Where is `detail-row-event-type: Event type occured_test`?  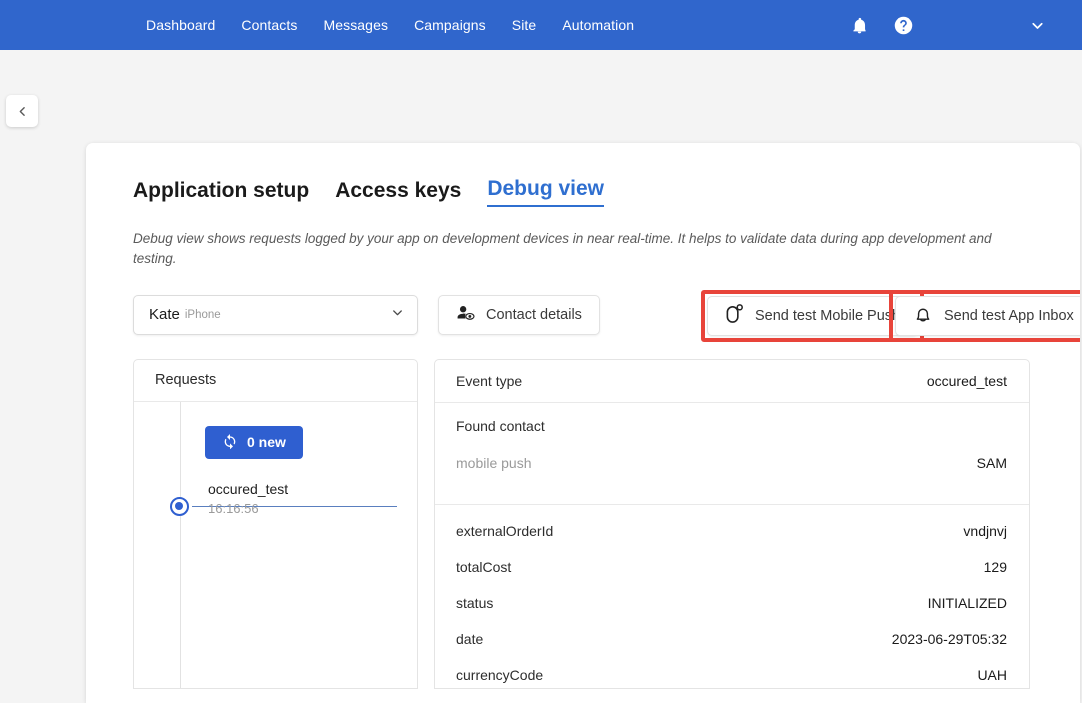
detail-row-event-type: Event type occured_test is located at coordinates (732, 381).